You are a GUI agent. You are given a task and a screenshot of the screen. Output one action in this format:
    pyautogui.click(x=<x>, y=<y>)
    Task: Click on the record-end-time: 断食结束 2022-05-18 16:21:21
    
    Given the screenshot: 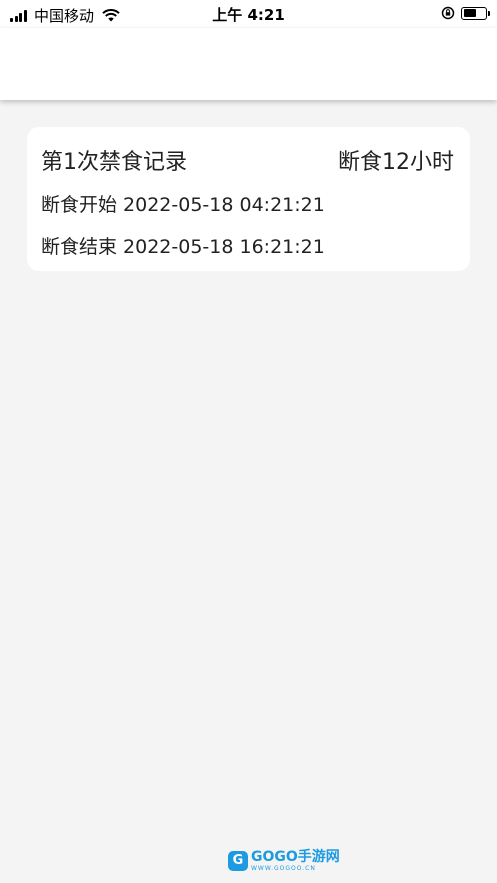 What is the action you would take?
    pyautogui.click(x=183, y=247)
    